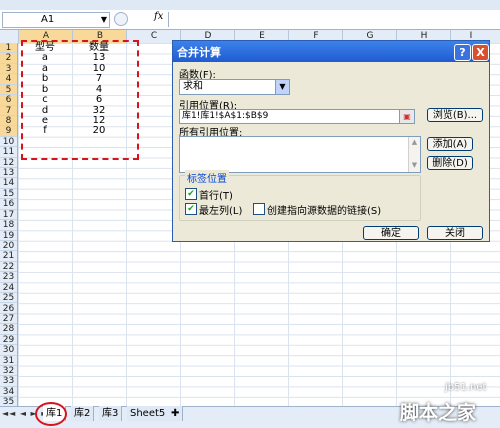 This screenshot has height=428, width=500. Describe the element at coordinates (8, 298) in the screenshot. I see `row-header: 25` at that location.